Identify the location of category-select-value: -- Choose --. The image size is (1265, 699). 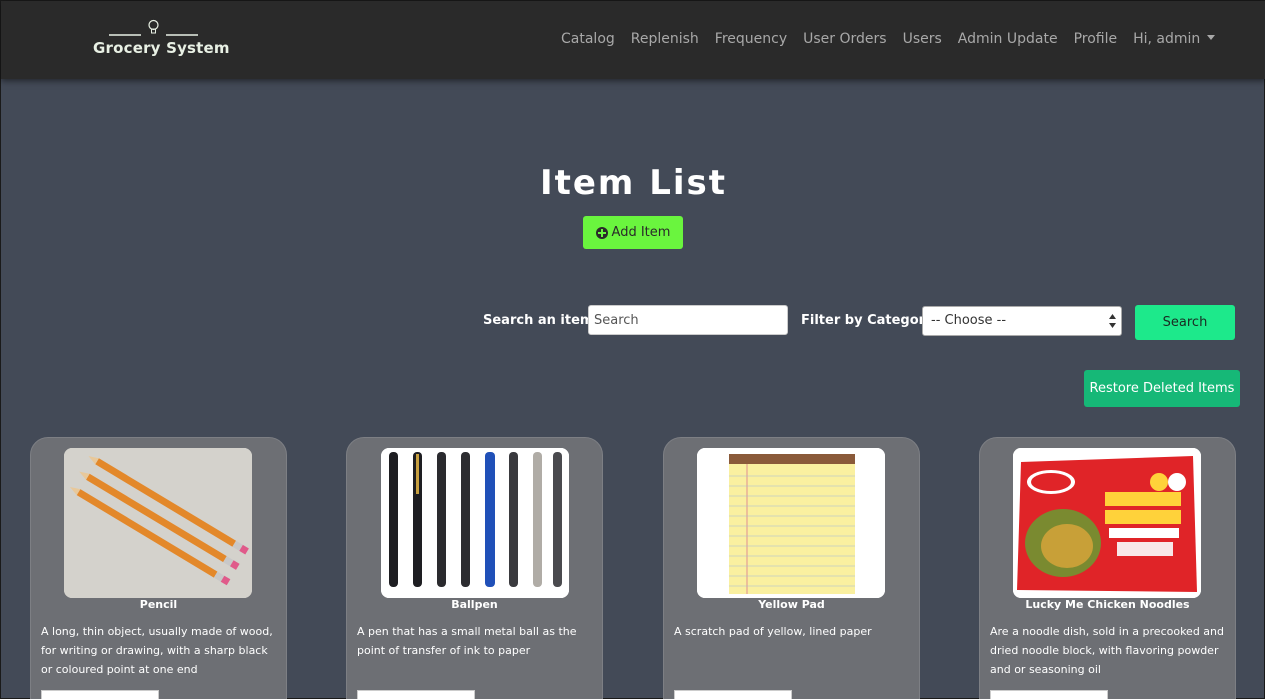
(969, 320).